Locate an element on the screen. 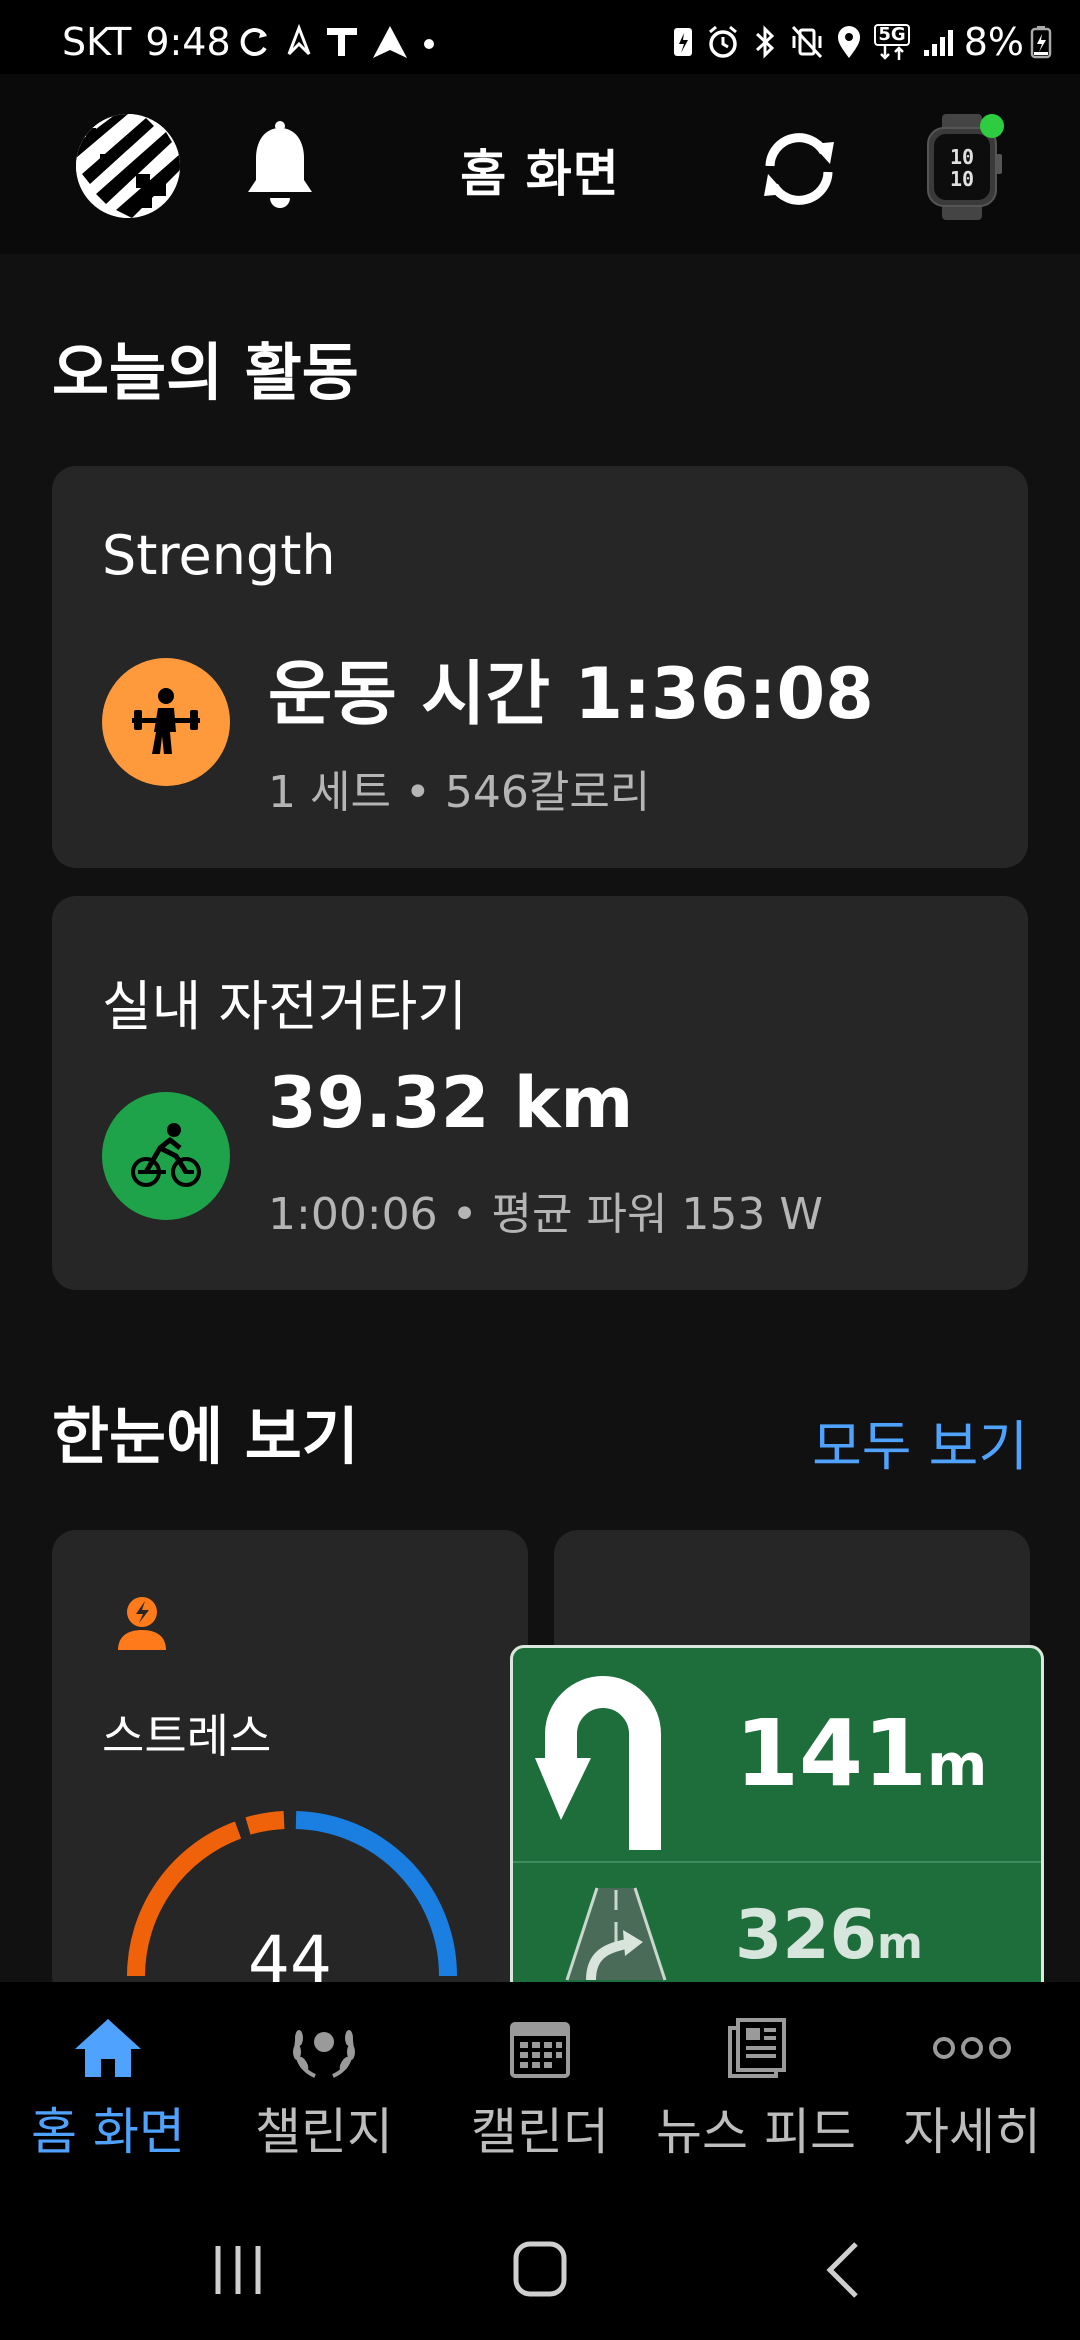 The height and width of the screenshot is (2340, 1080). nav-label: 자세히 is located at coordinates (972, 2132).